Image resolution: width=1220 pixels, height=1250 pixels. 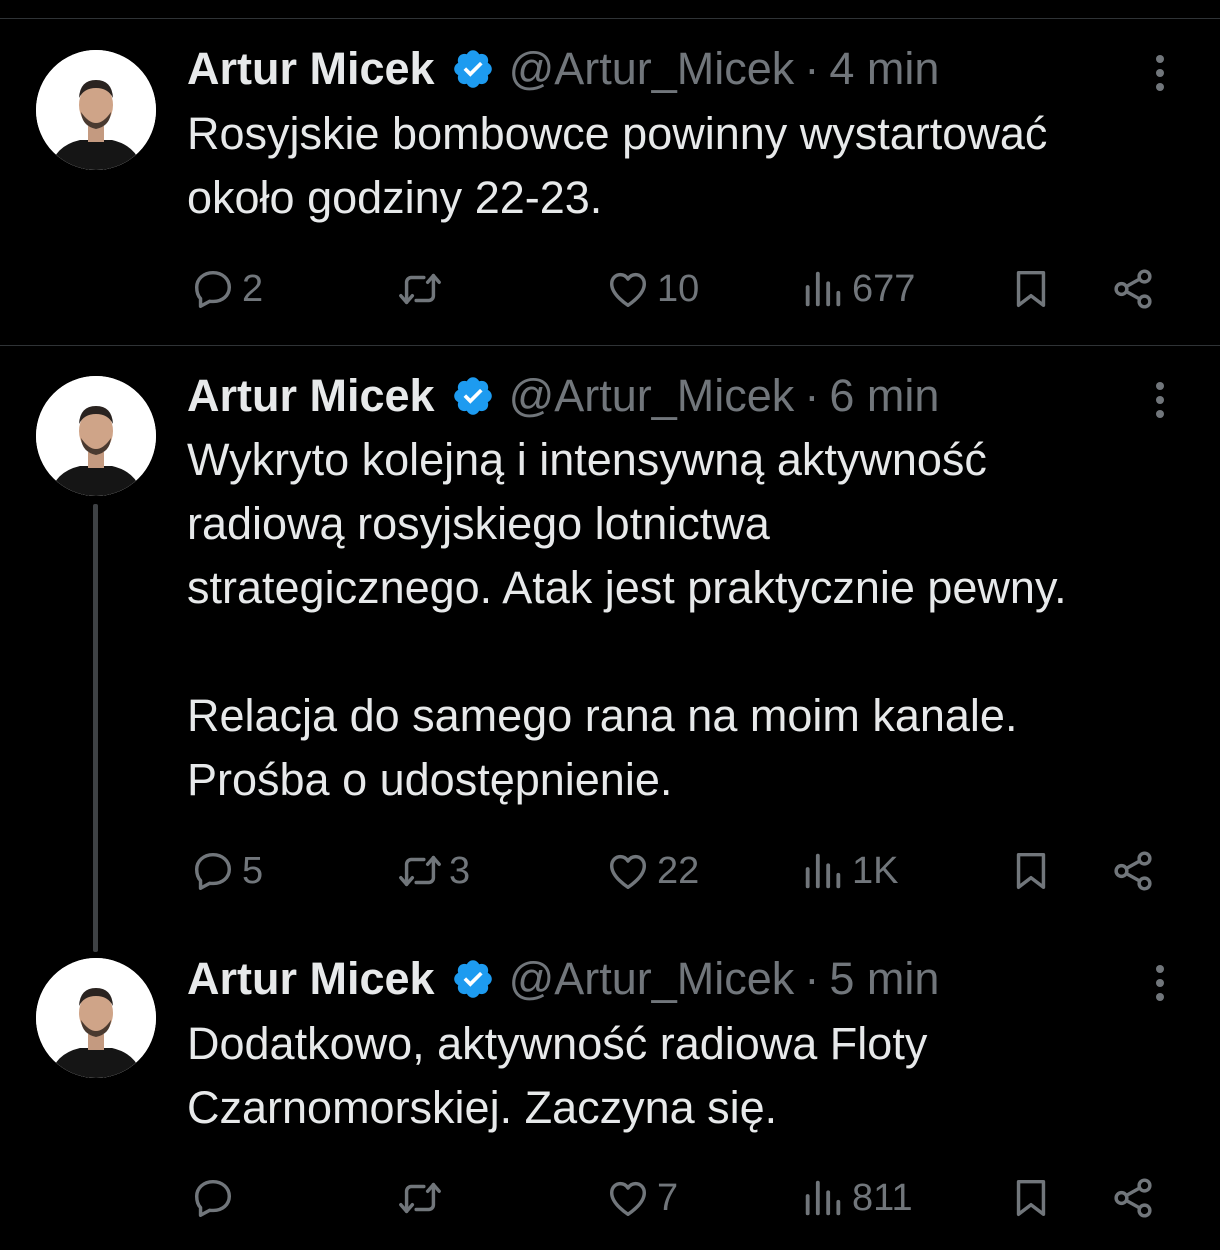 I want to click on like-button: 7, so click(x=641, y=1198).